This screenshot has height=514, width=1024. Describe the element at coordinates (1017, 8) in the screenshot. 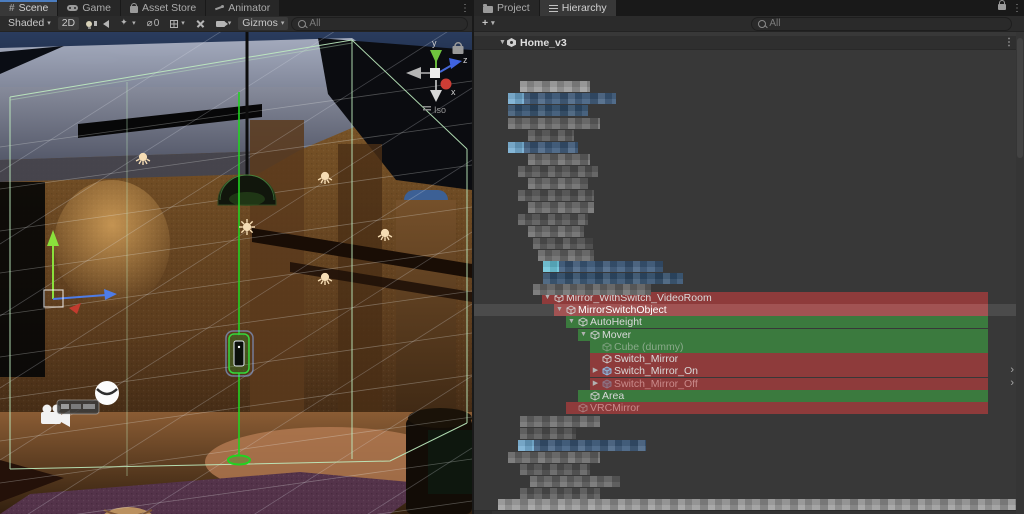

I see `hierarchy-panel-menu-icon: ⋮` at that location.